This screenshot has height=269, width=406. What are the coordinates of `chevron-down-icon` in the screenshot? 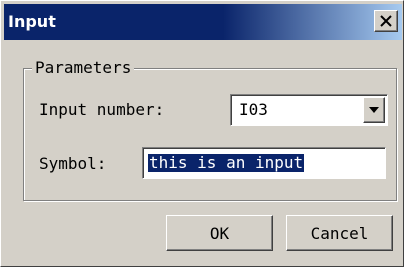 It's located at (374, 110).